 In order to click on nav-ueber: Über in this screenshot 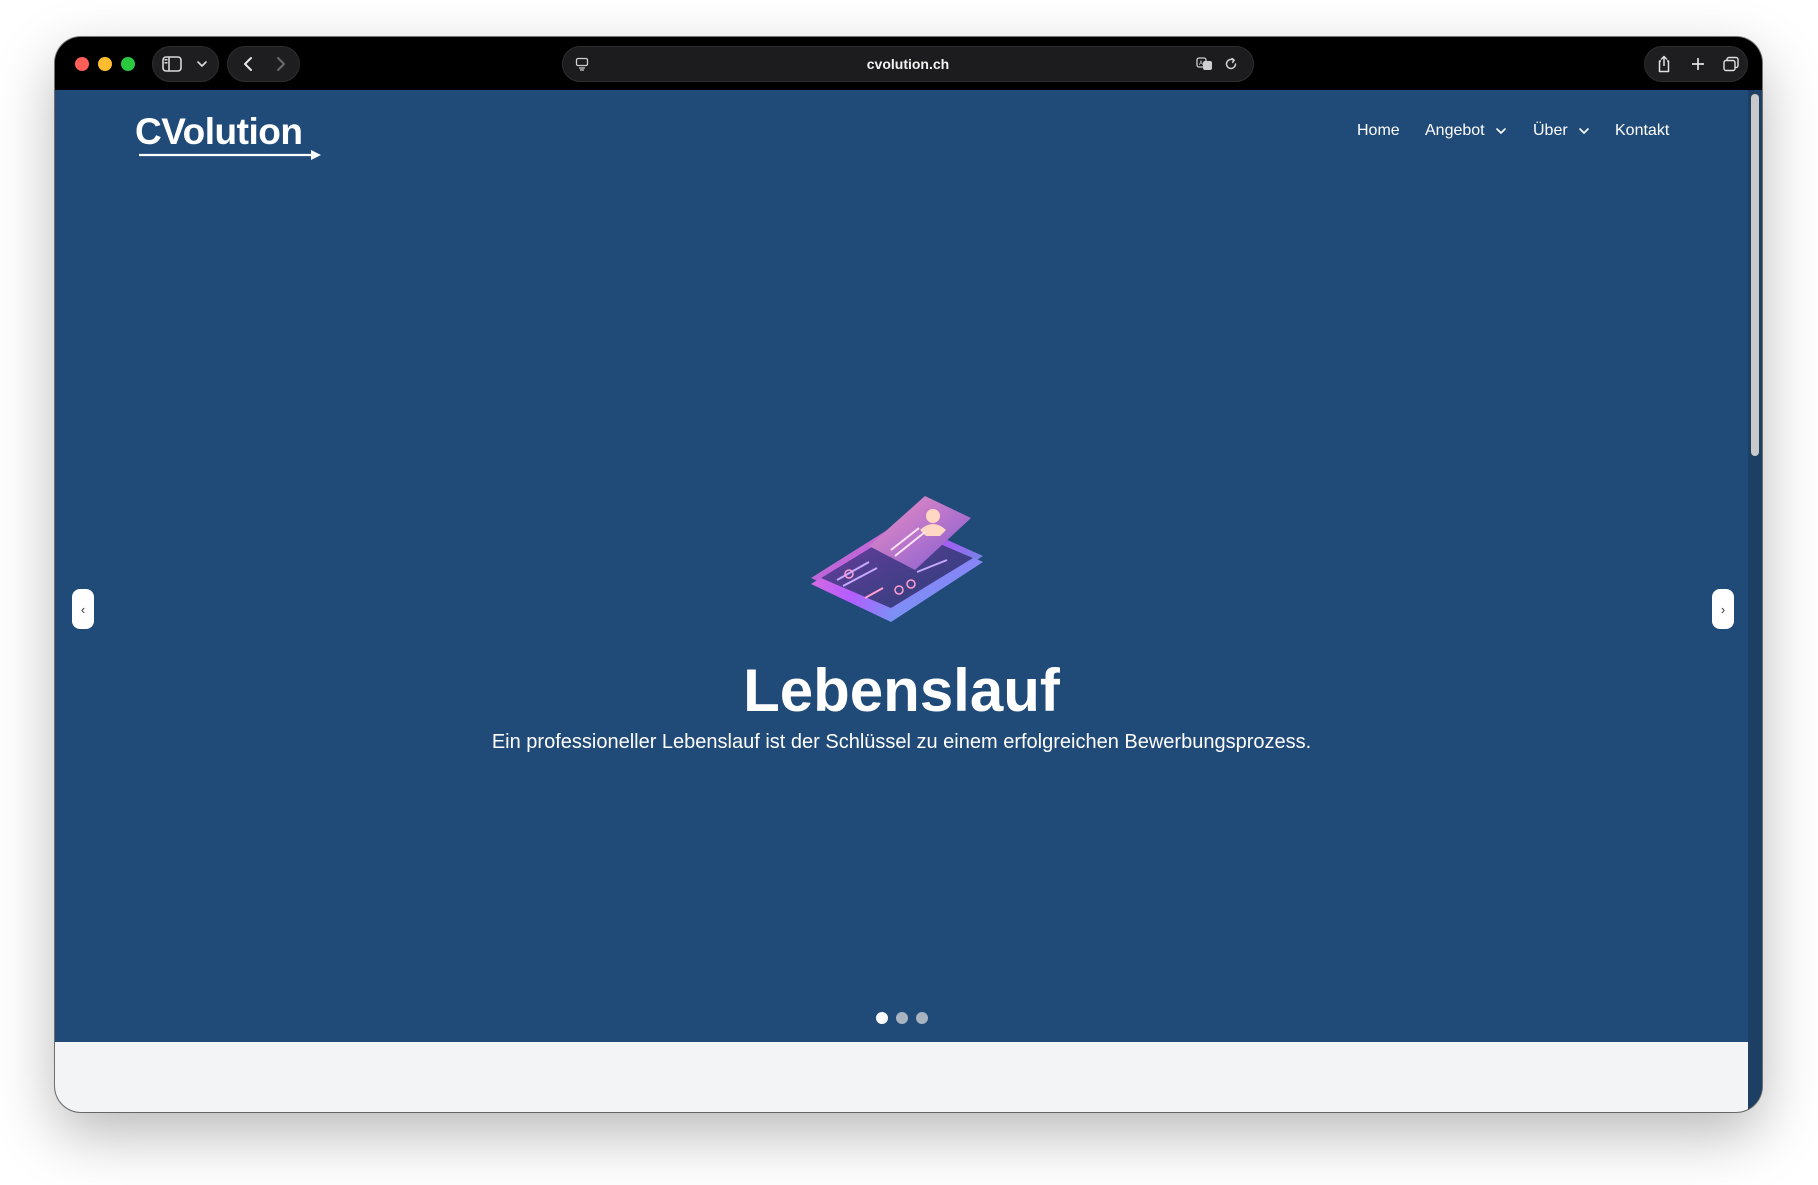, I will do `click(1561, 131)`.